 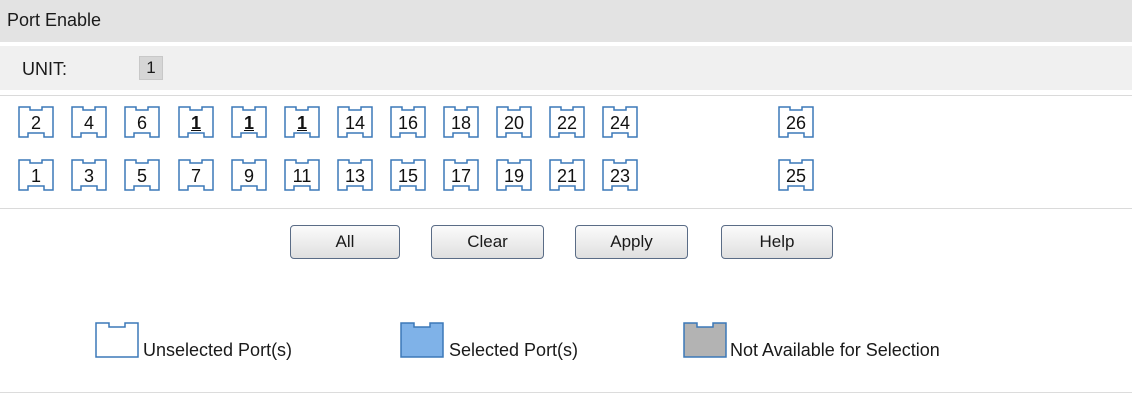 What do you see at coordinates (345, 242) in the screenshot?
I see `all-button: All` at bounding box center [345, 242].